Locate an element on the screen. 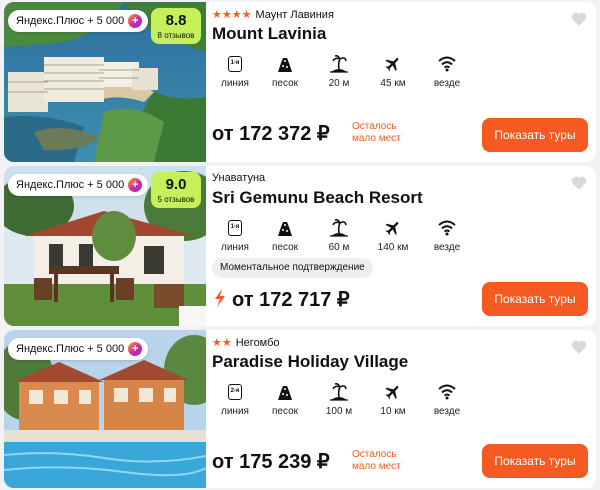 This screenshot has width=600, height=490. feature-lane: 2-я линия is located at coordinates (235, 399).